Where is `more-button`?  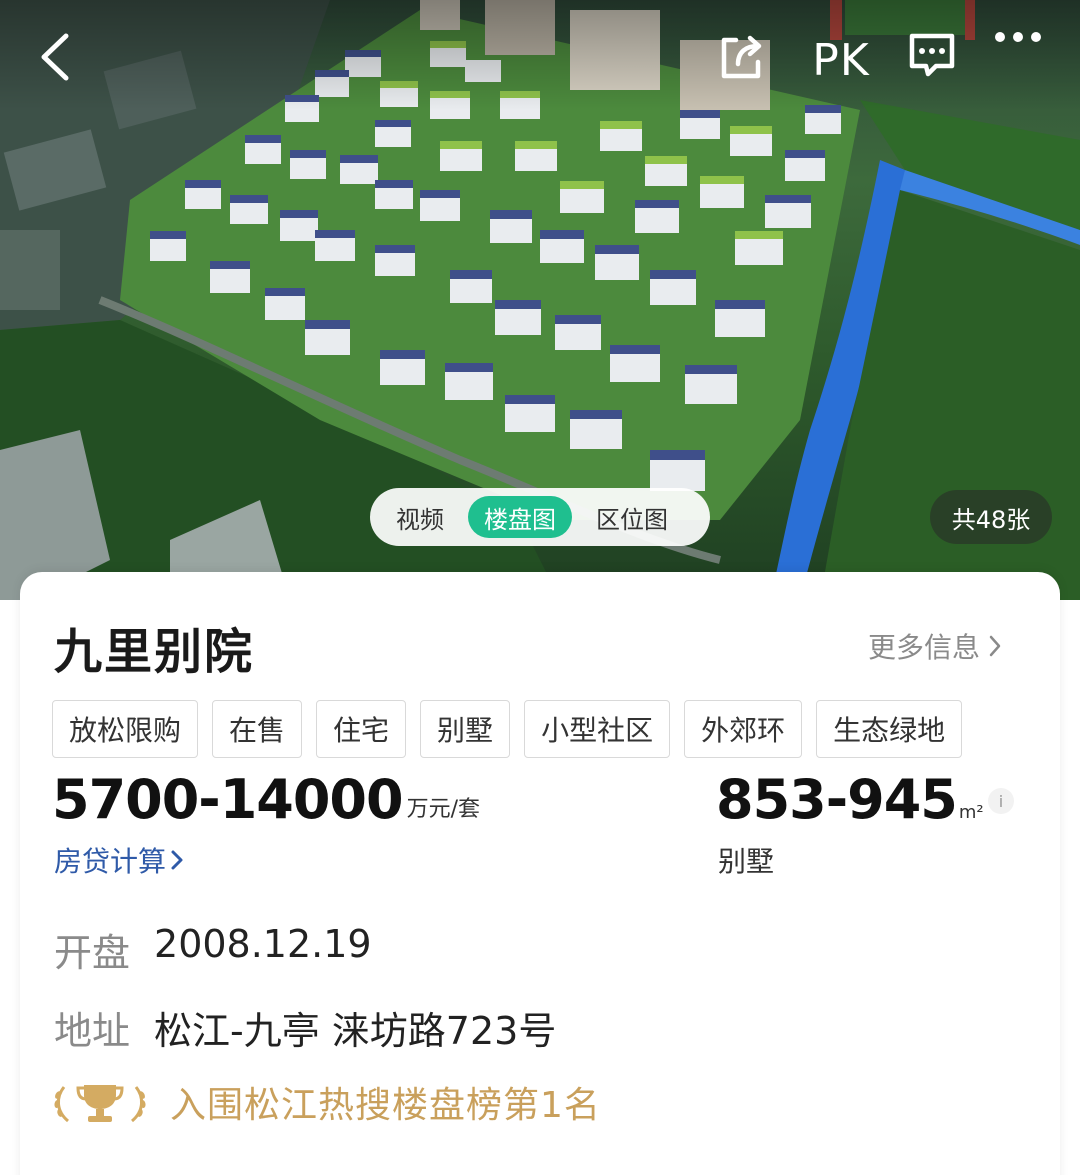 more-button is located at coordinates (1022, 60).